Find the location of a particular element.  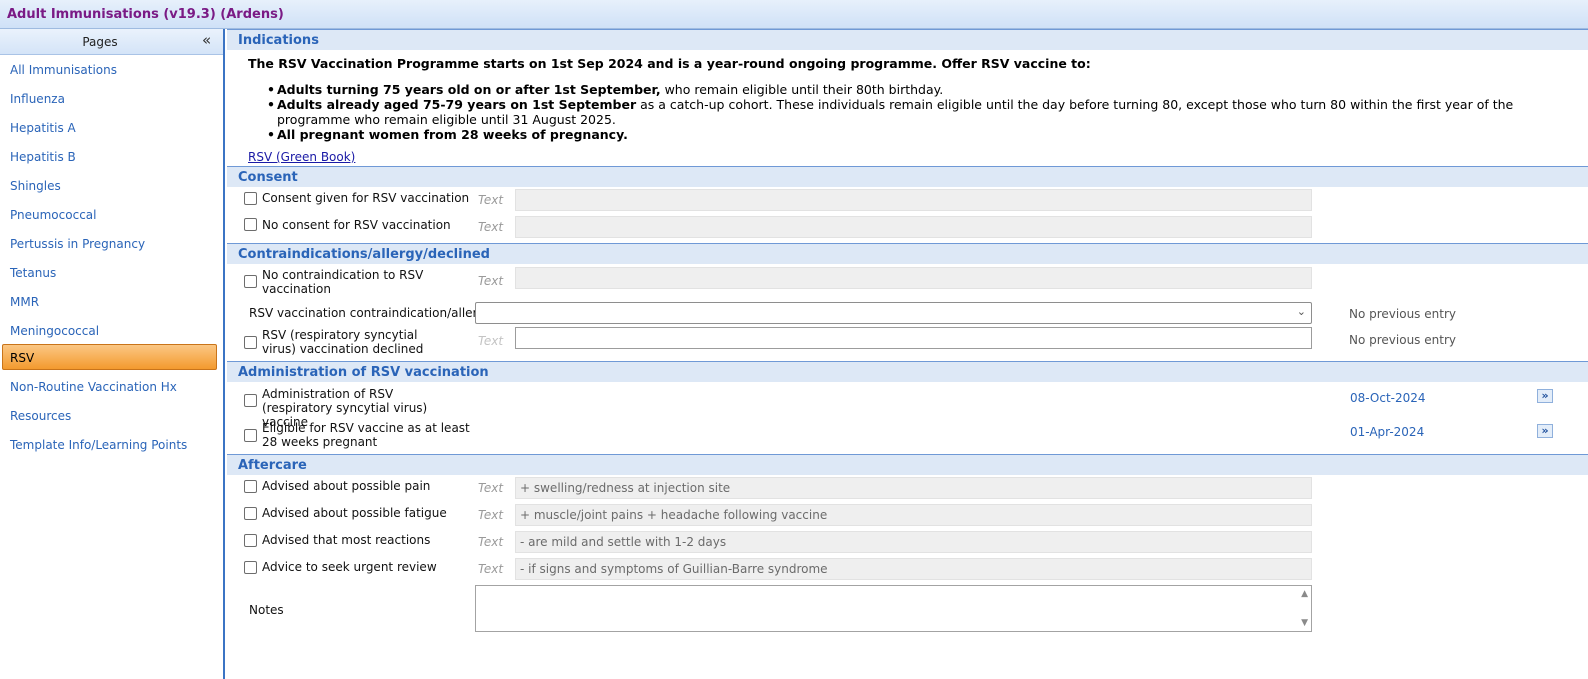

sidebar-header: Pages « is located at coordinates (111, 42).